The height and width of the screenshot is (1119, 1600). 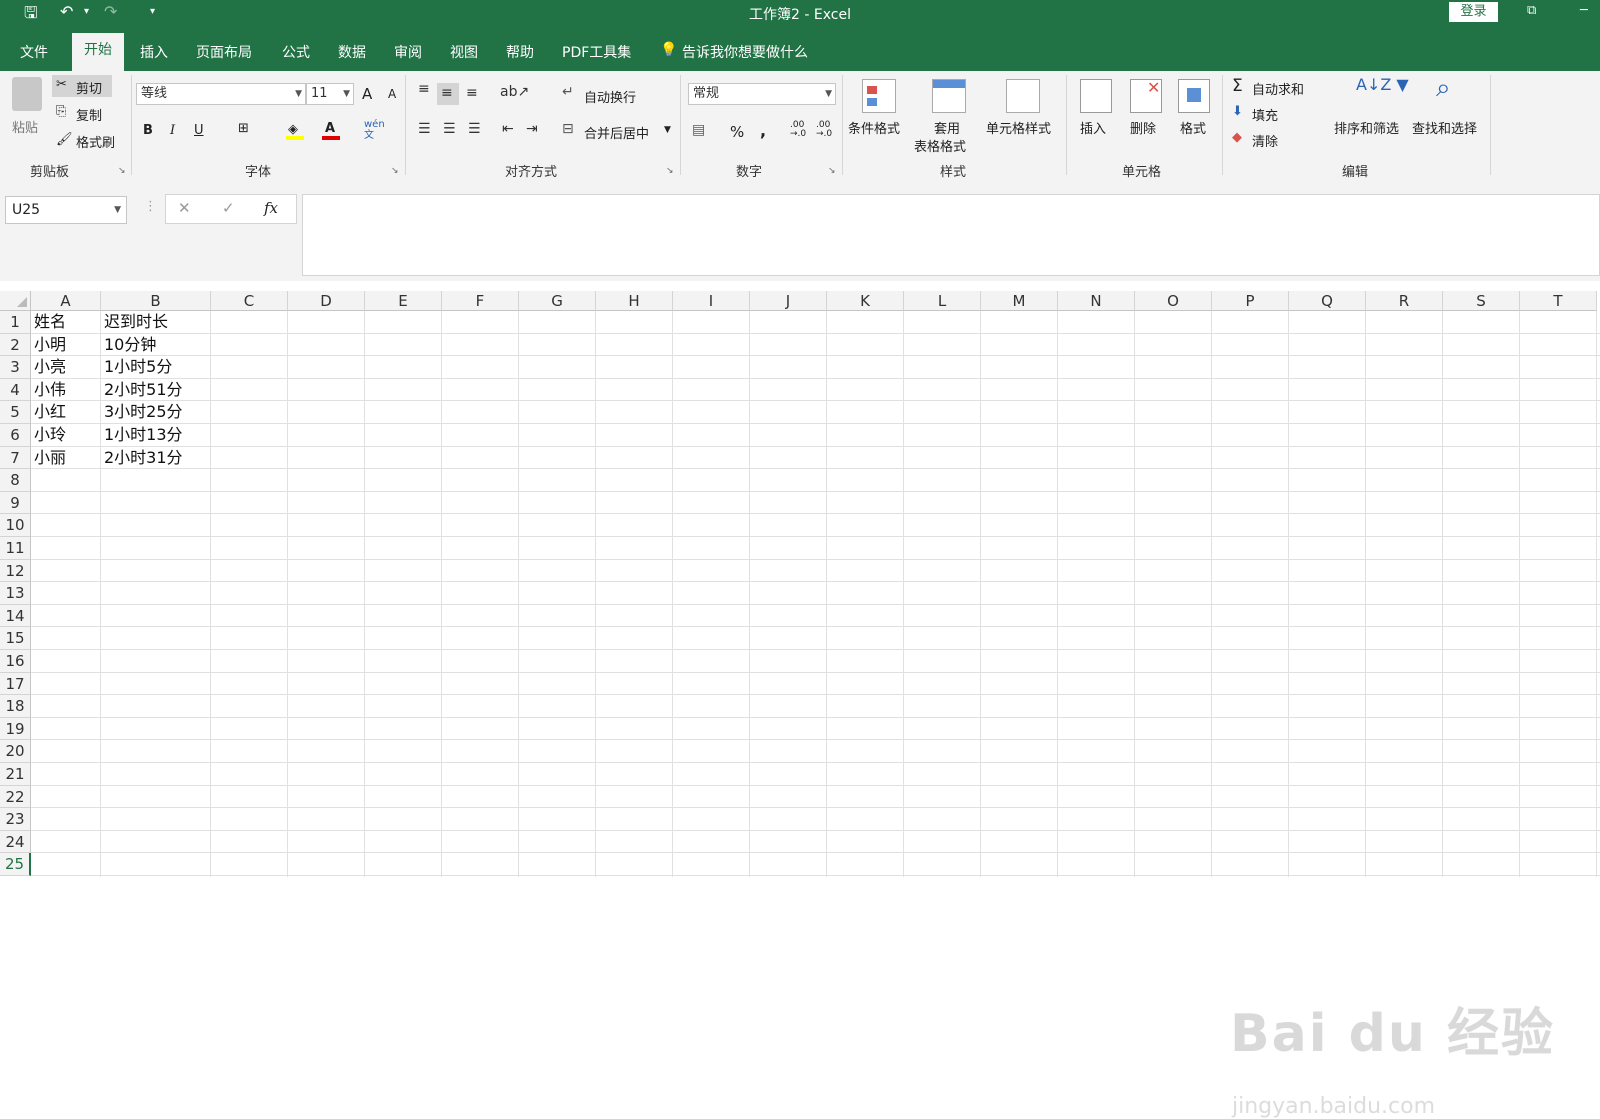 I want to click on cell-A2: 小明, so click(x=50, y=345).